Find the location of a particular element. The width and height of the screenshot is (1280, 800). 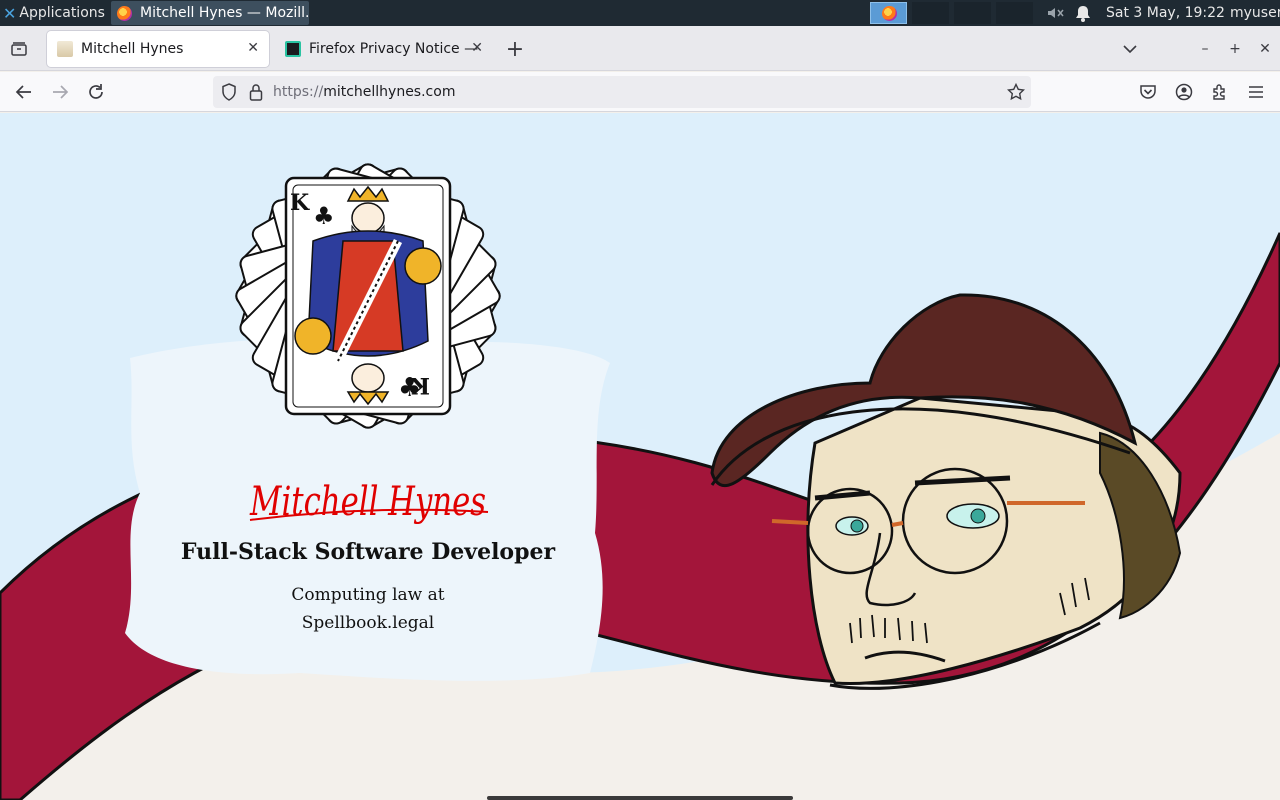

reload-icon is located at coordinates (96, 92).